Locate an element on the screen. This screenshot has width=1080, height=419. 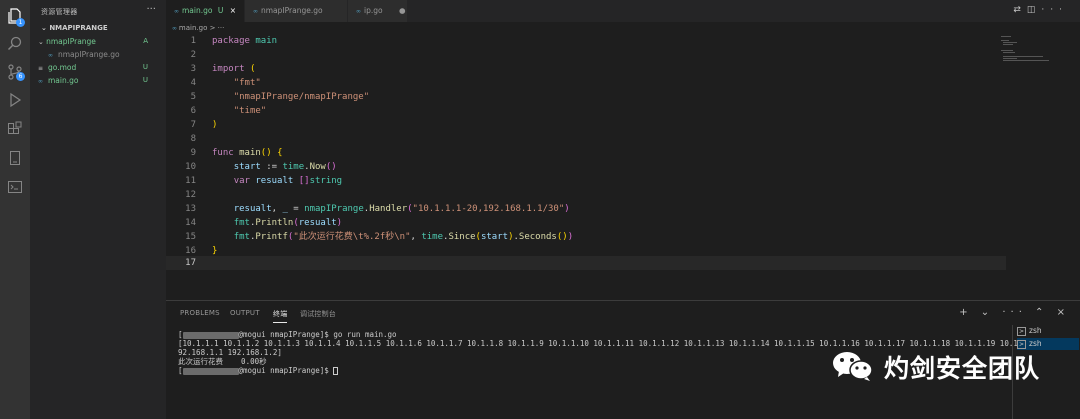
tab-label: ip.go is located at coordinates (373, 10).